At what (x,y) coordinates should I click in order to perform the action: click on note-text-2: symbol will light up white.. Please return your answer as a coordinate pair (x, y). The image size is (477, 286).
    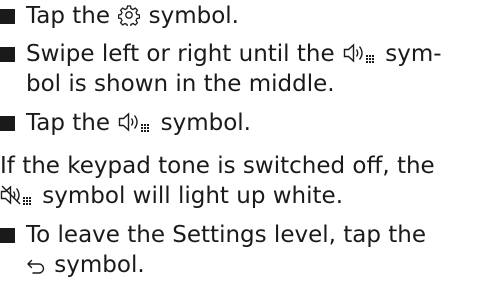
    Looking at the image, I should click on (171, 196).